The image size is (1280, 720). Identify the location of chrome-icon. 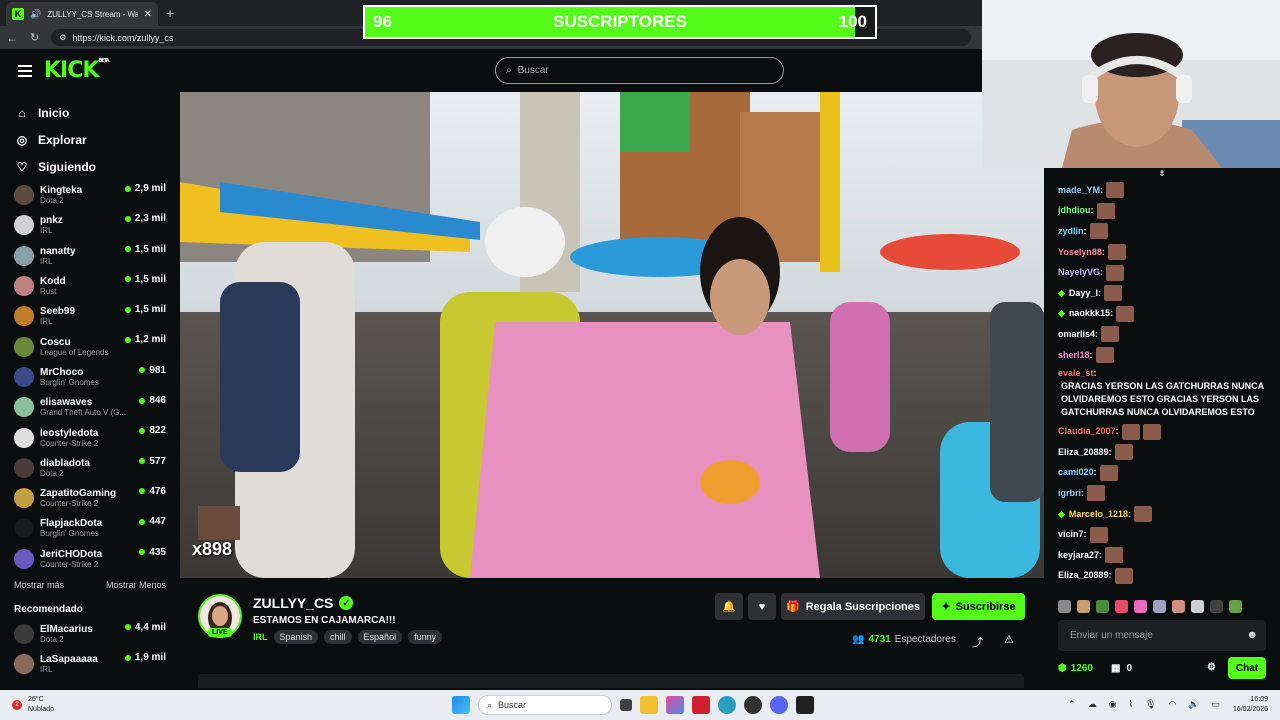
(753, 705).